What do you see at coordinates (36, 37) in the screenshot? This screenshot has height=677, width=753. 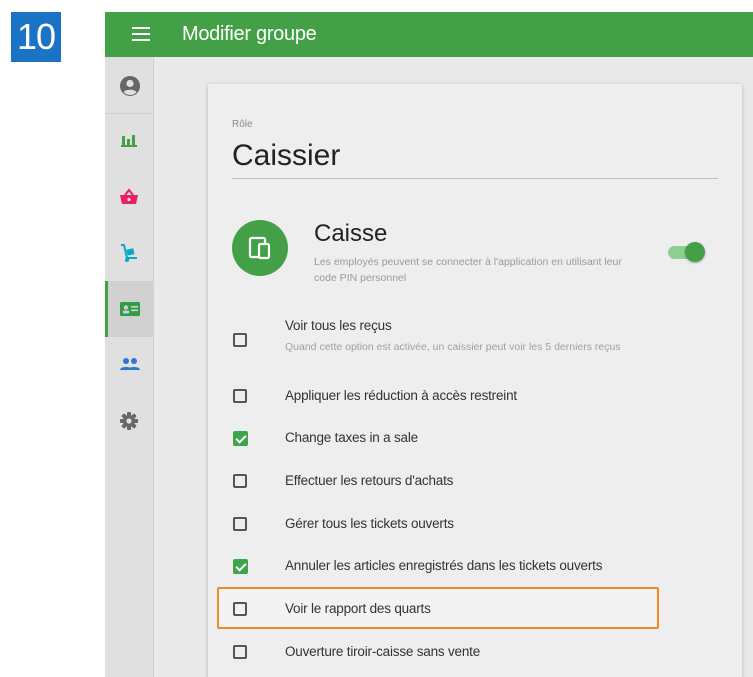 I see `step-number-badge: 10` at bounding box center [36, 37].